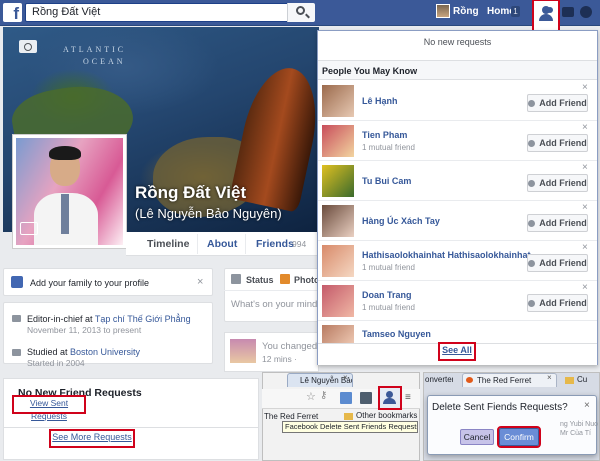 The height and width of the screenshot is (461, 600). What do you see at coordinates (386, 415) in the screenshot?
I see `other-bookmarks: Other bookmarks` at bounding box center [386, 415].